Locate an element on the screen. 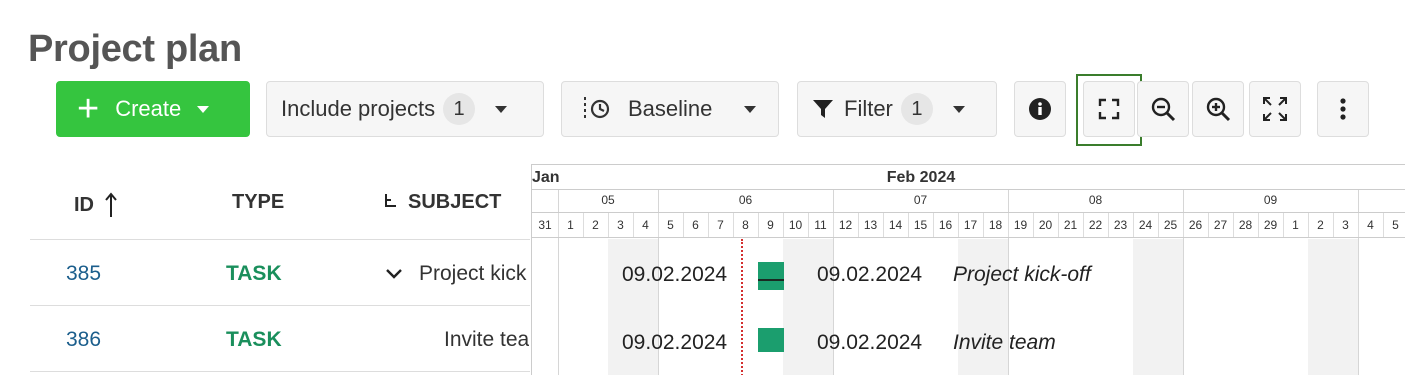 This screenshot has height=375, width=1405. gantt-day-label: 14 is located at coordinates (895, 225).